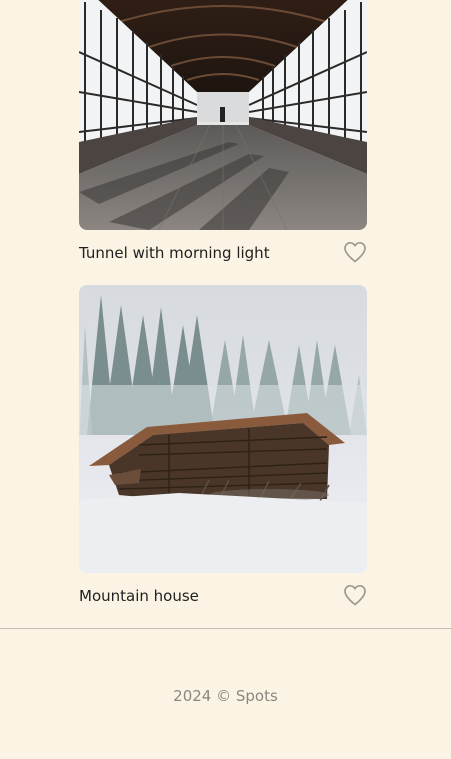 The width and height of the screenshot is (451, 759). Describe the element at coordinates (225, 628) in the screenshot. I see `footer-divider` at that location.